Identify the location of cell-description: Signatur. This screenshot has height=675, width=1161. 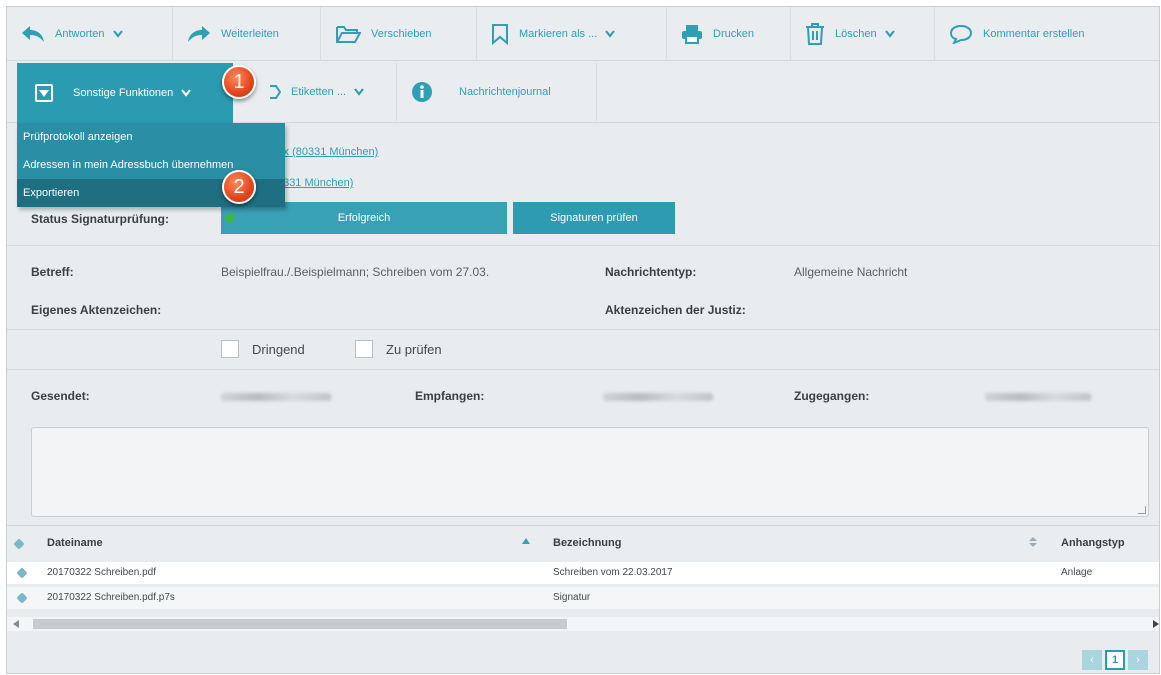
(572, 597).